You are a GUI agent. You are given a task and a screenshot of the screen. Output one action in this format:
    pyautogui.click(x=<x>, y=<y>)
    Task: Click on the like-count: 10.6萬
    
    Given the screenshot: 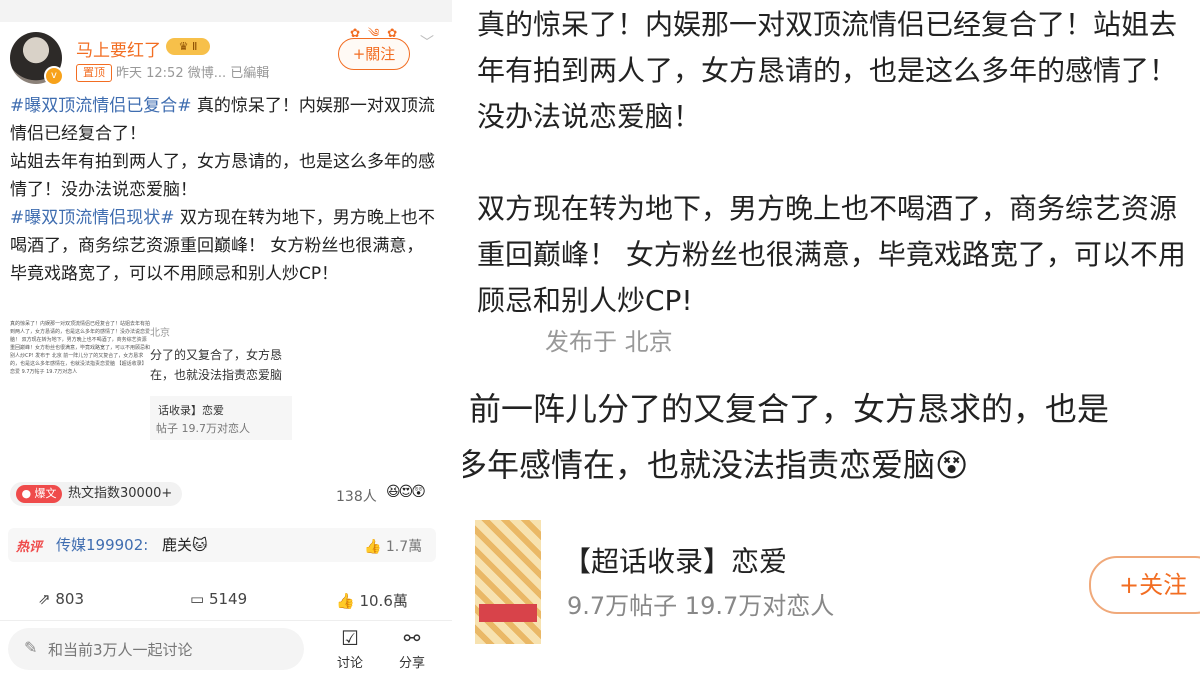 What is the action you would take?
    pyautogui.click(x=383, y=601)
    